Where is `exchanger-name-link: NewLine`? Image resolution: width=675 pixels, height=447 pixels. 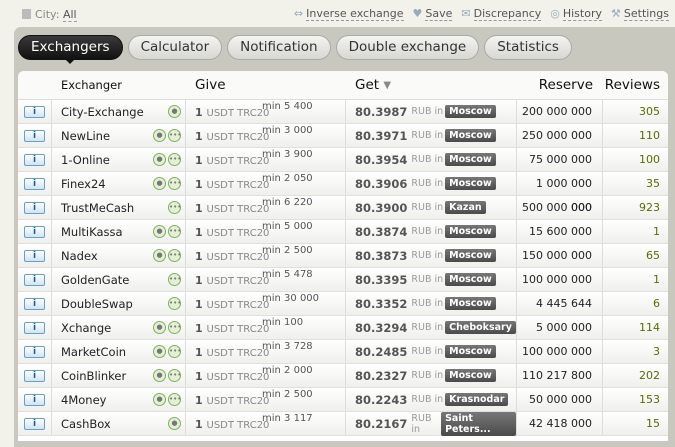 exchanger-name-link: NewLine is located at coordinates (85, 136).